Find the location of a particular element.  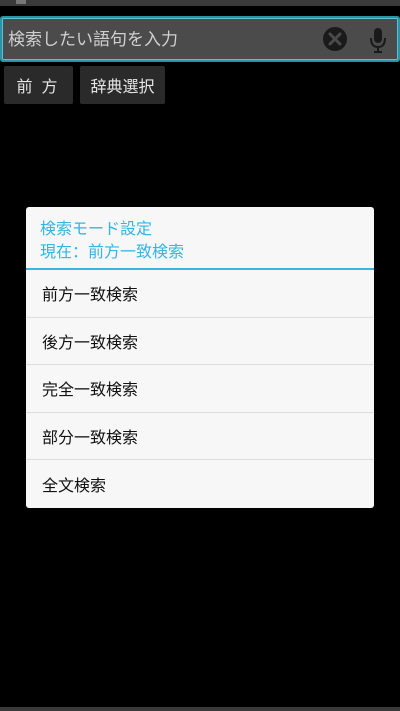

option-prefix-match: 前方一致検索 is located at coordinates (200, 294).